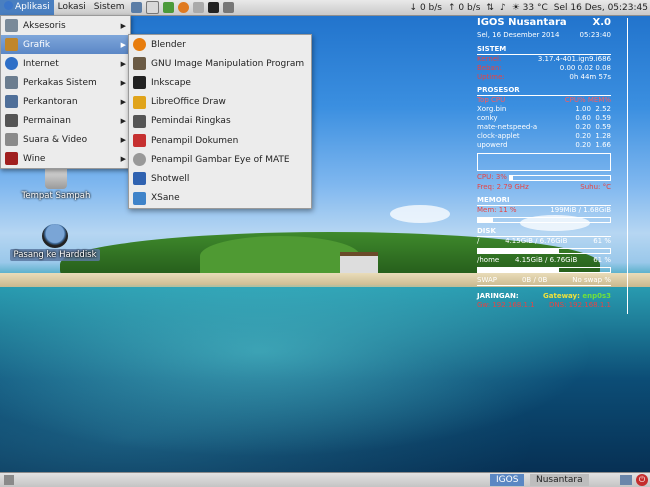 The height and width of the screenshot is (487, 650). I want to click on distro-version: X.0, so click(601, 22).